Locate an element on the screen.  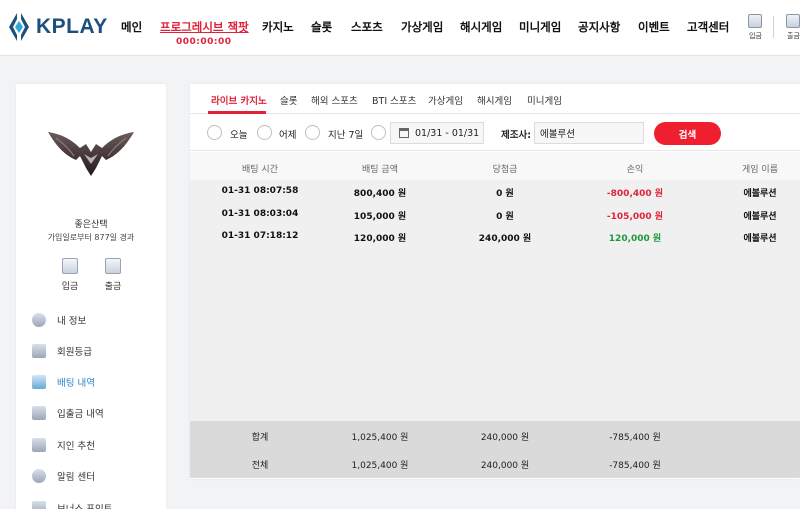
radio-today is located at coordinates (214, 132).